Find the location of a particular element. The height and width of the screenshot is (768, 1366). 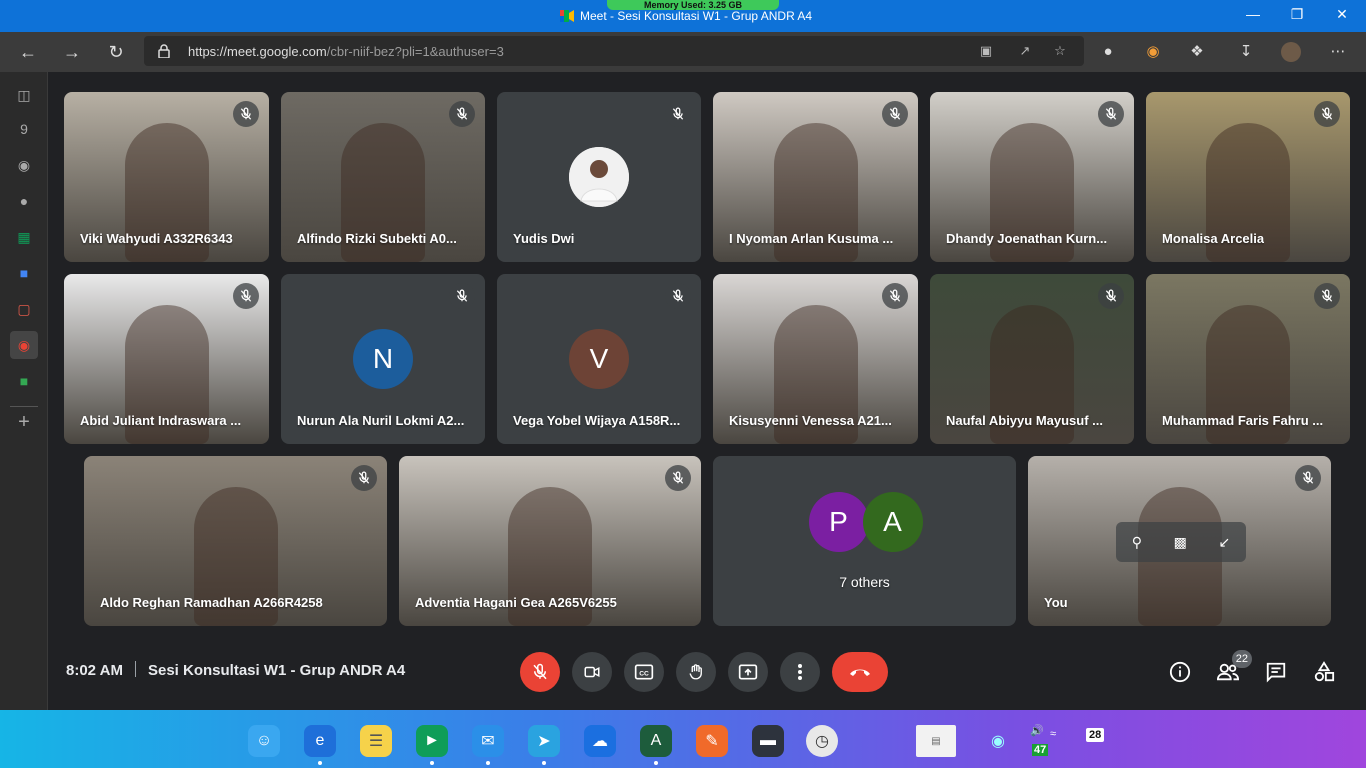

participant-tile-viki-wahyudi-a332r6343: Viki Wahyudi A332R6343 is located at coordinates (166, 177).